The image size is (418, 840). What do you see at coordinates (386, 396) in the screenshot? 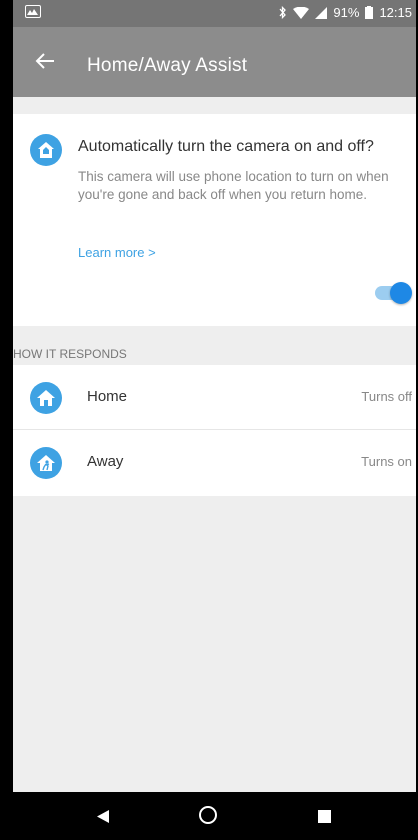
I see `list-item-value: Turns off` at bounding box center [386, 396].